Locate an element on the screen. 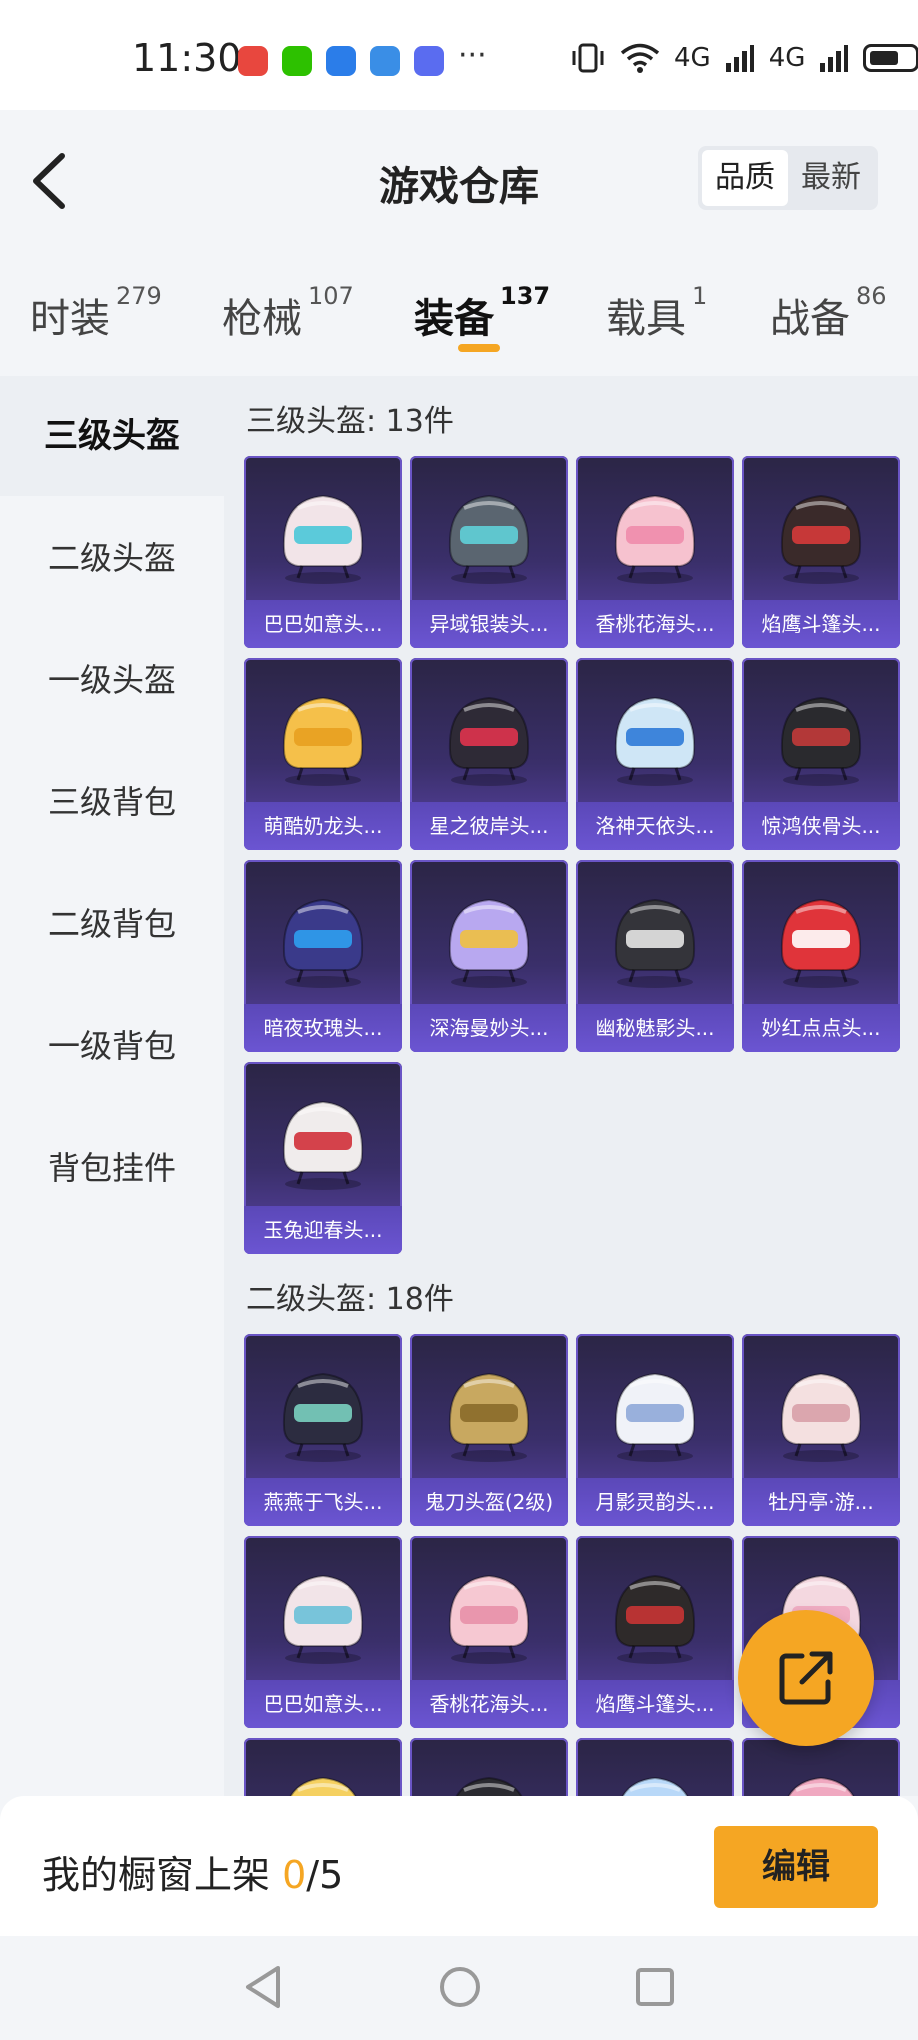 The width and height of the screenshot is (918, 2040). tab-label: 枪械 is located at coordinates (262, 319).